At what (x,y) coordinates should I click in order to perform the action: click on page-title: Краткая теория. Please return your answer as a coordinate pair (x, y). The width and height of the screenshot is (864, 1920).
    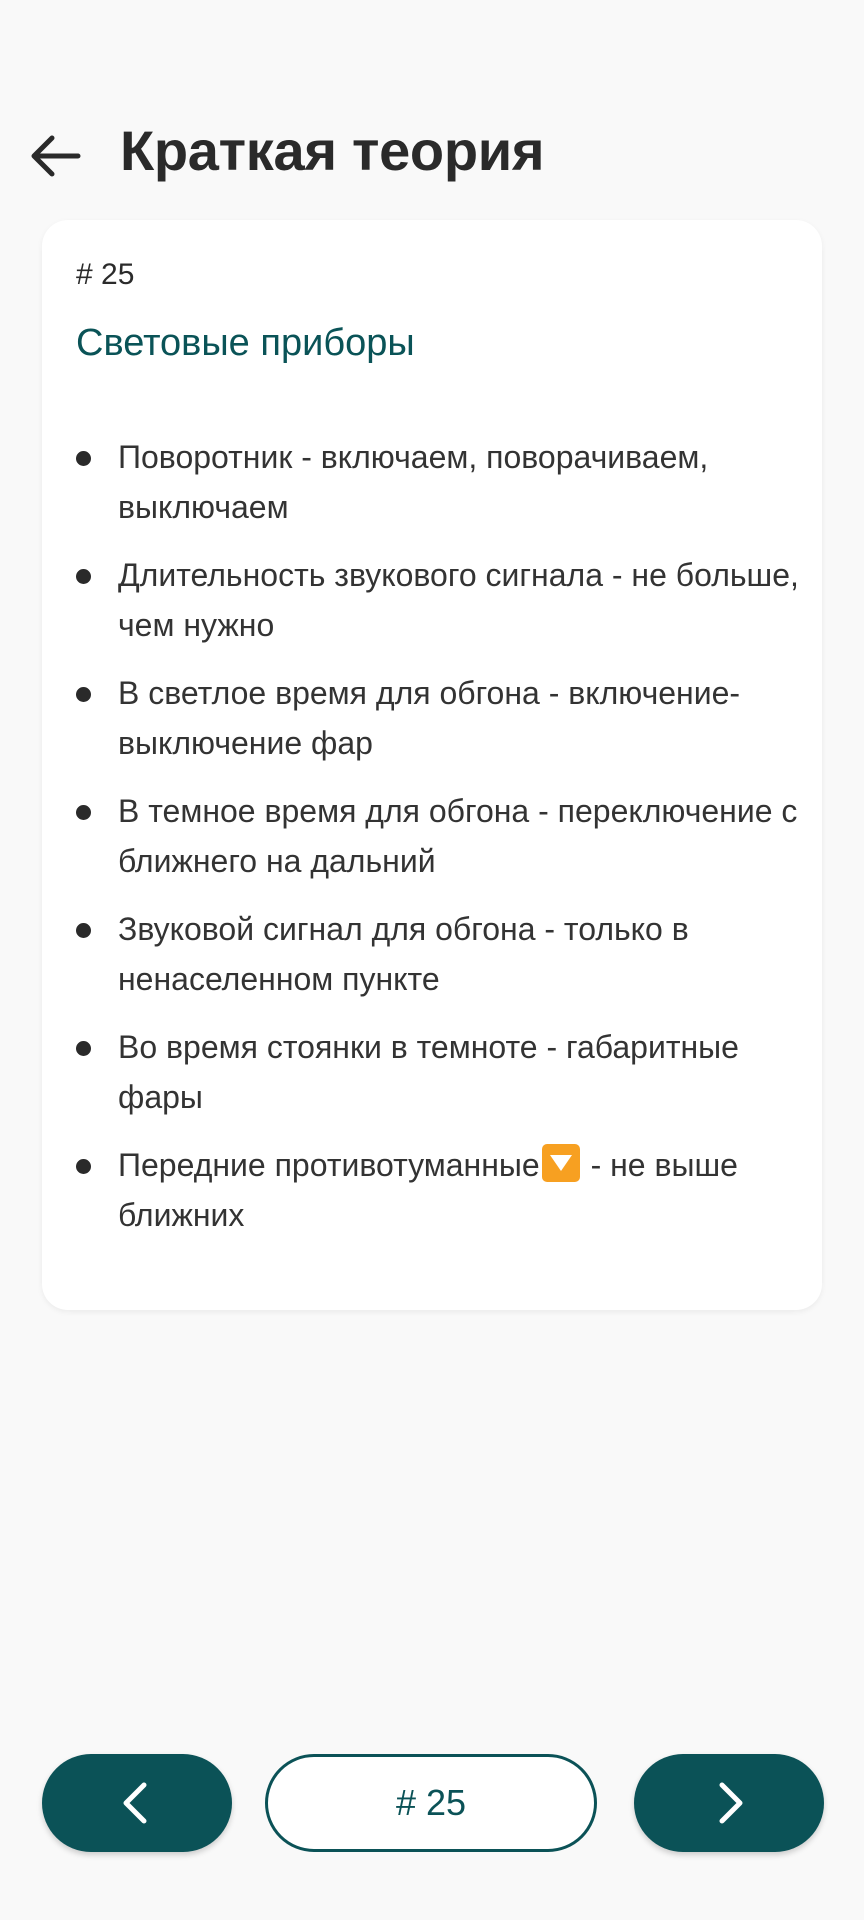
    Looking at the image, I should click on (332, 150).